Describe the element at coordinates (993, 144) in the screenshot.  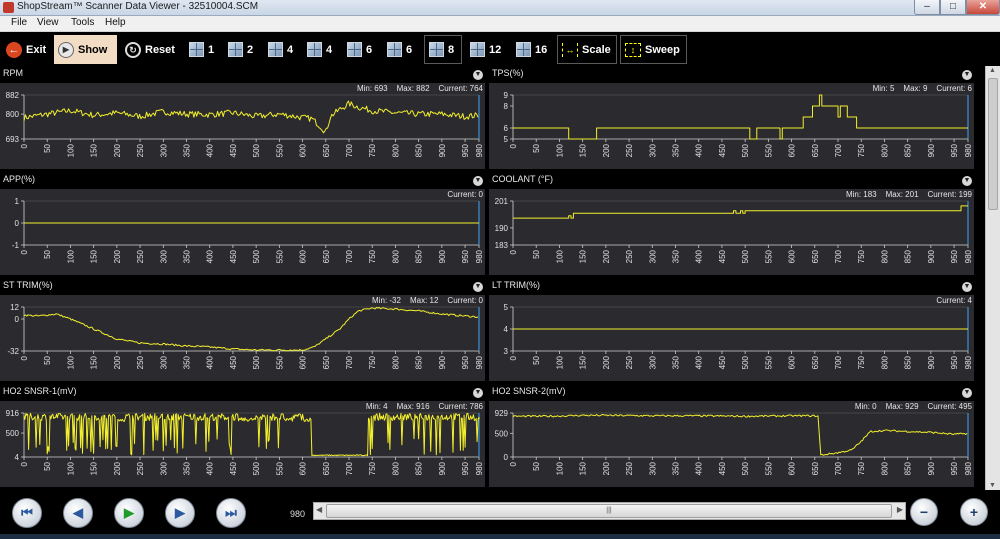
I see `vertical-scroll-thumb` at that location.